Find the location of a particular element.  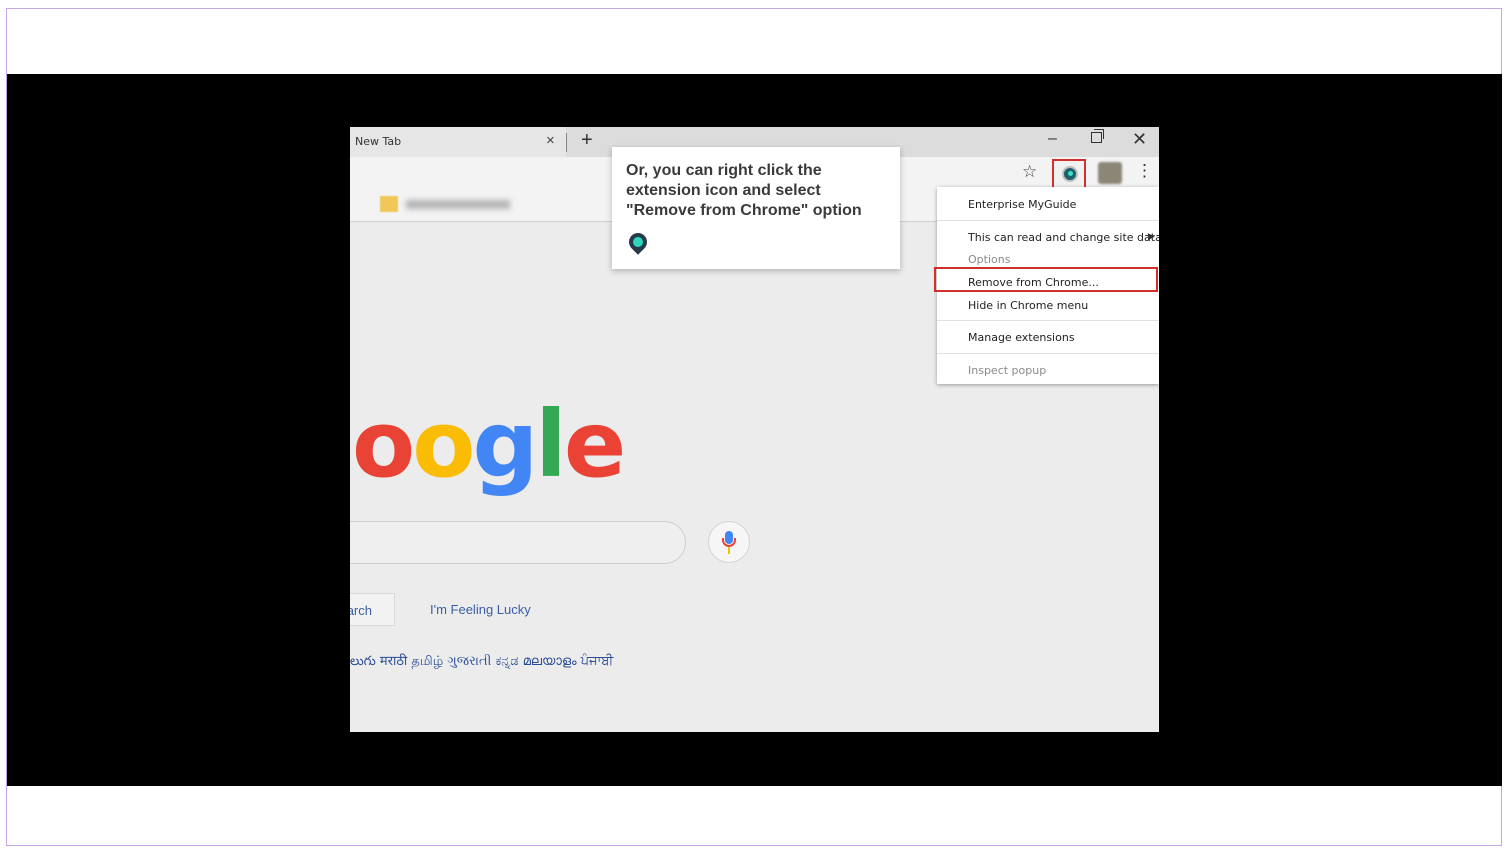

logo-letter-e: e is located at coordinates (594, 444).